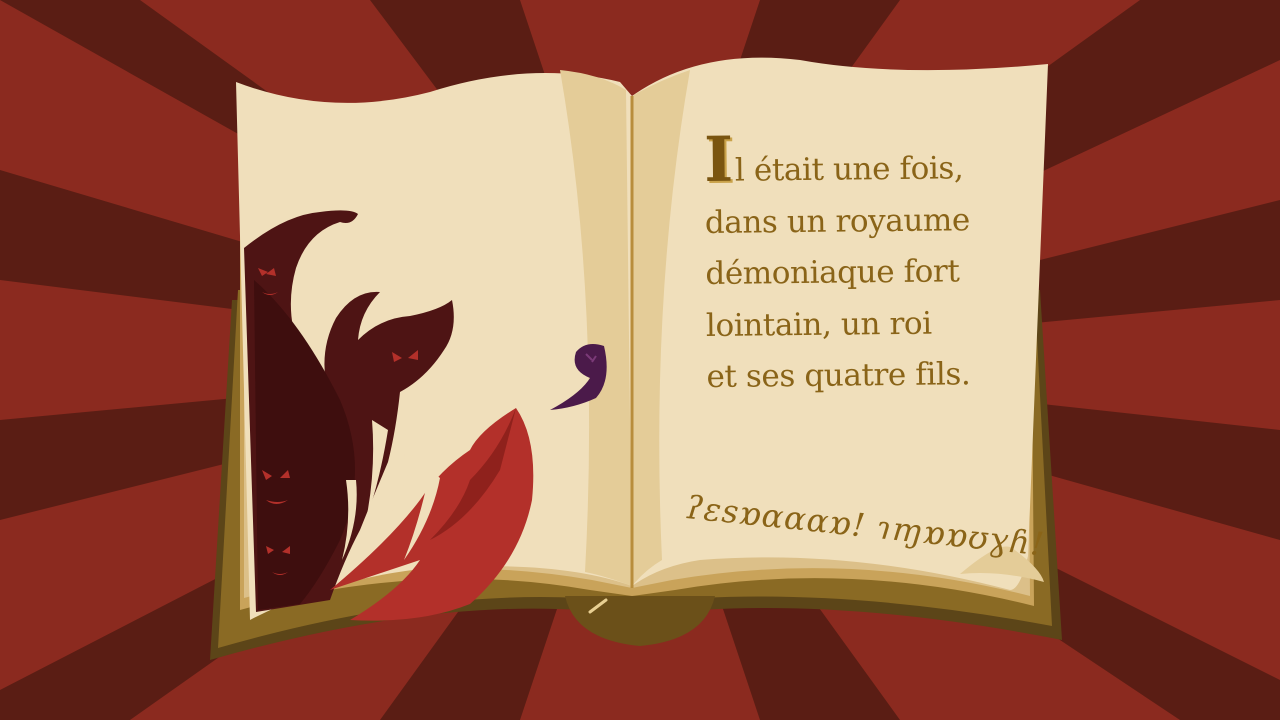 This screenshot has height=720, width=1280. Describe the element at coordinates (837, 221) in the screenshot. I see `story-line: dans un royaume` at that location.